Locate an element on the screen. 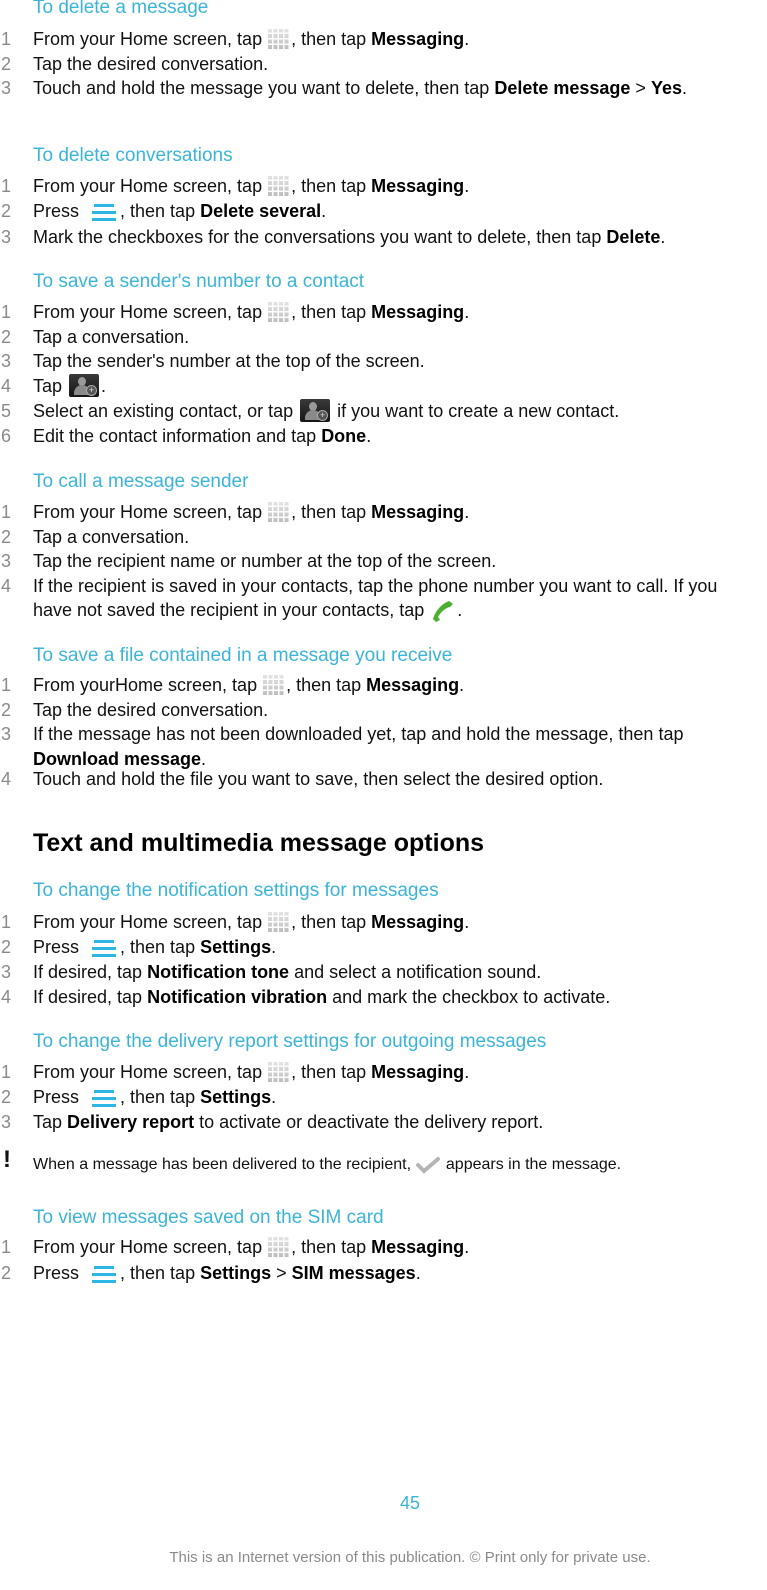 Image resolution: width=767 pixels, height=1590 pixels. ui-term: Notification vibration is located at coordinates (237, 996).